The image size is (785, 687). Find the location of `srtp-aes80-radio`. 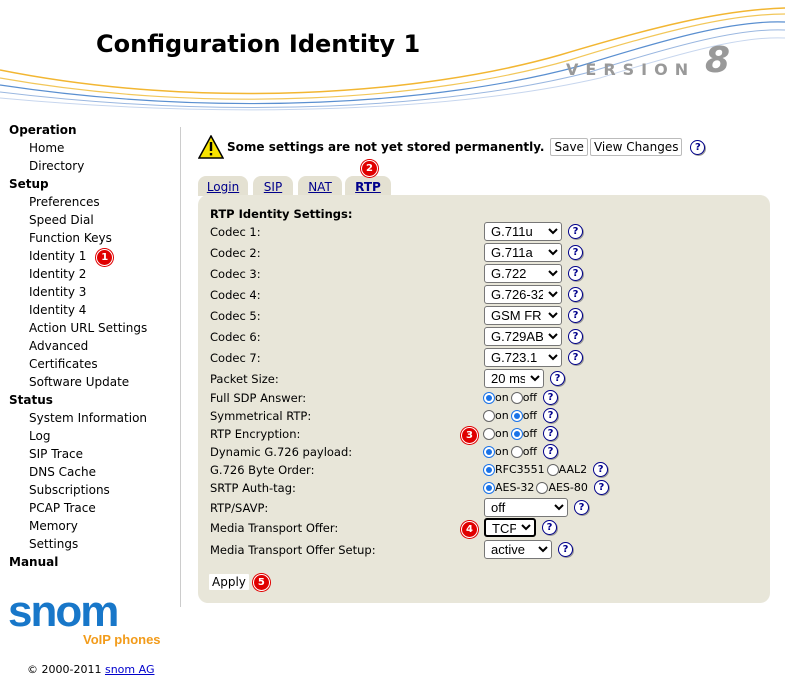

srtp-aes80-radio is located at coordinates (542, 487).